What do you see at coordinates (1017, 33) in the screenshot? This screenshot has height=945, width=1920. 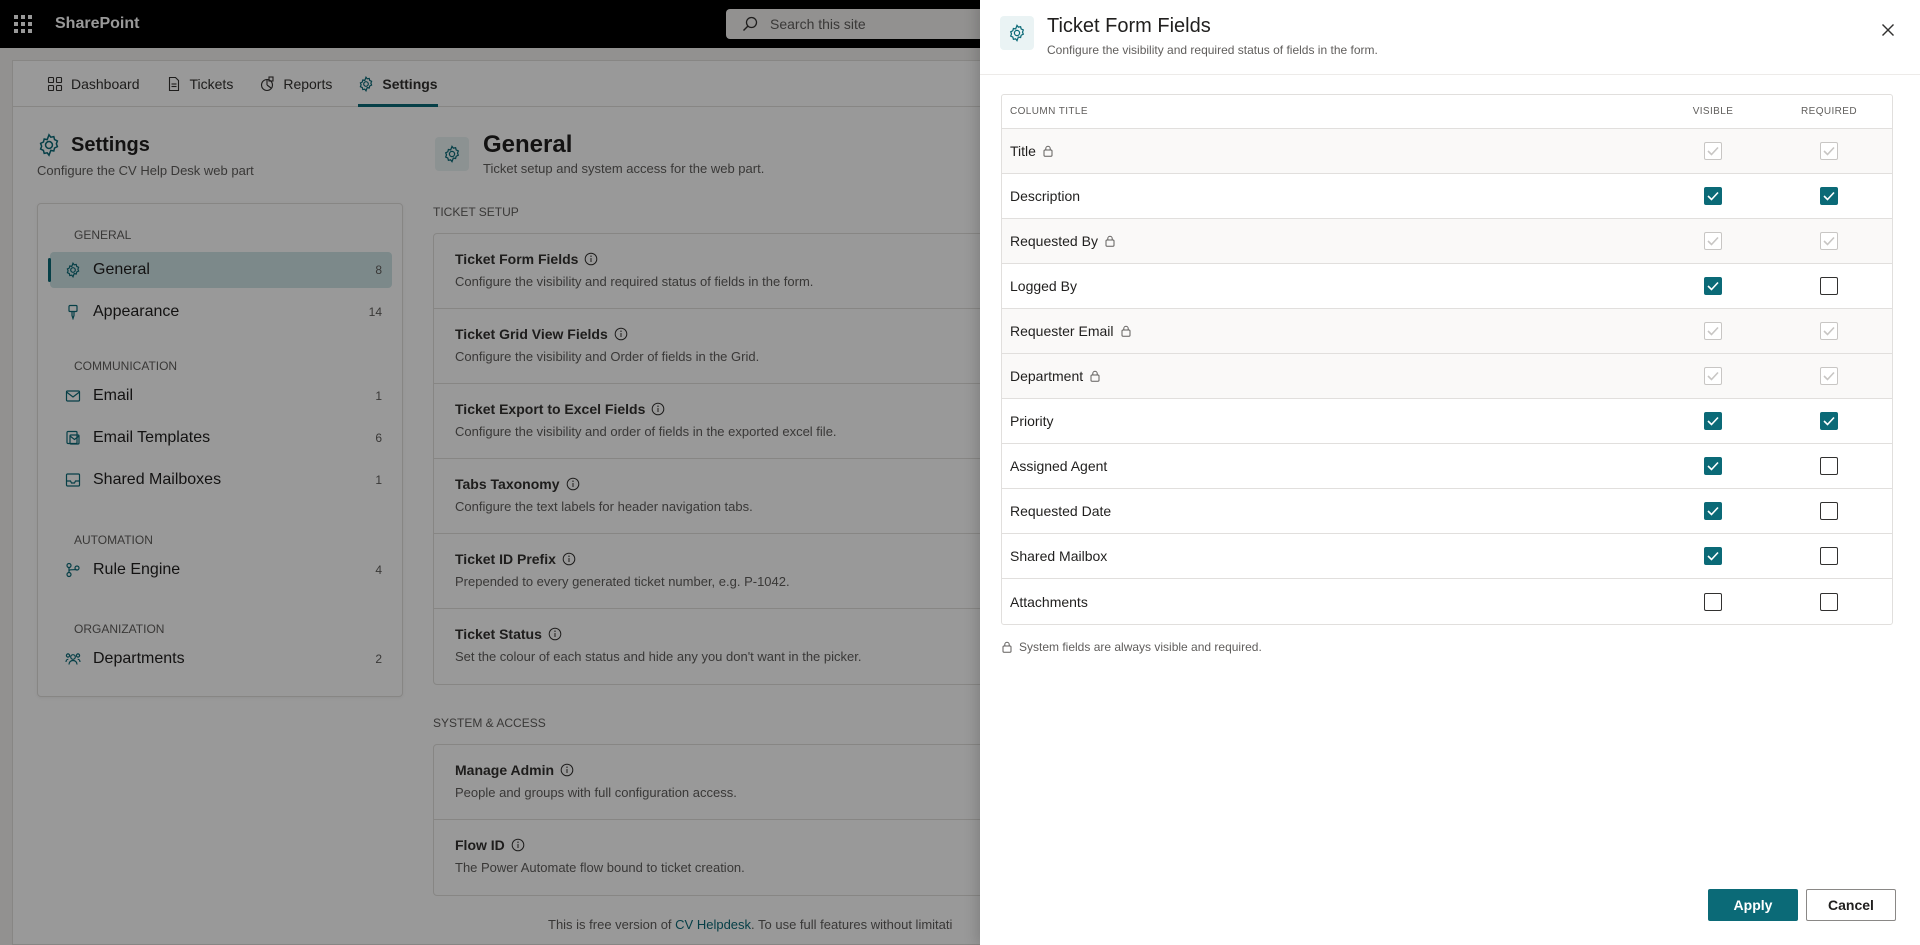 I see `gear-icon` at bounding box center [1017, 33].